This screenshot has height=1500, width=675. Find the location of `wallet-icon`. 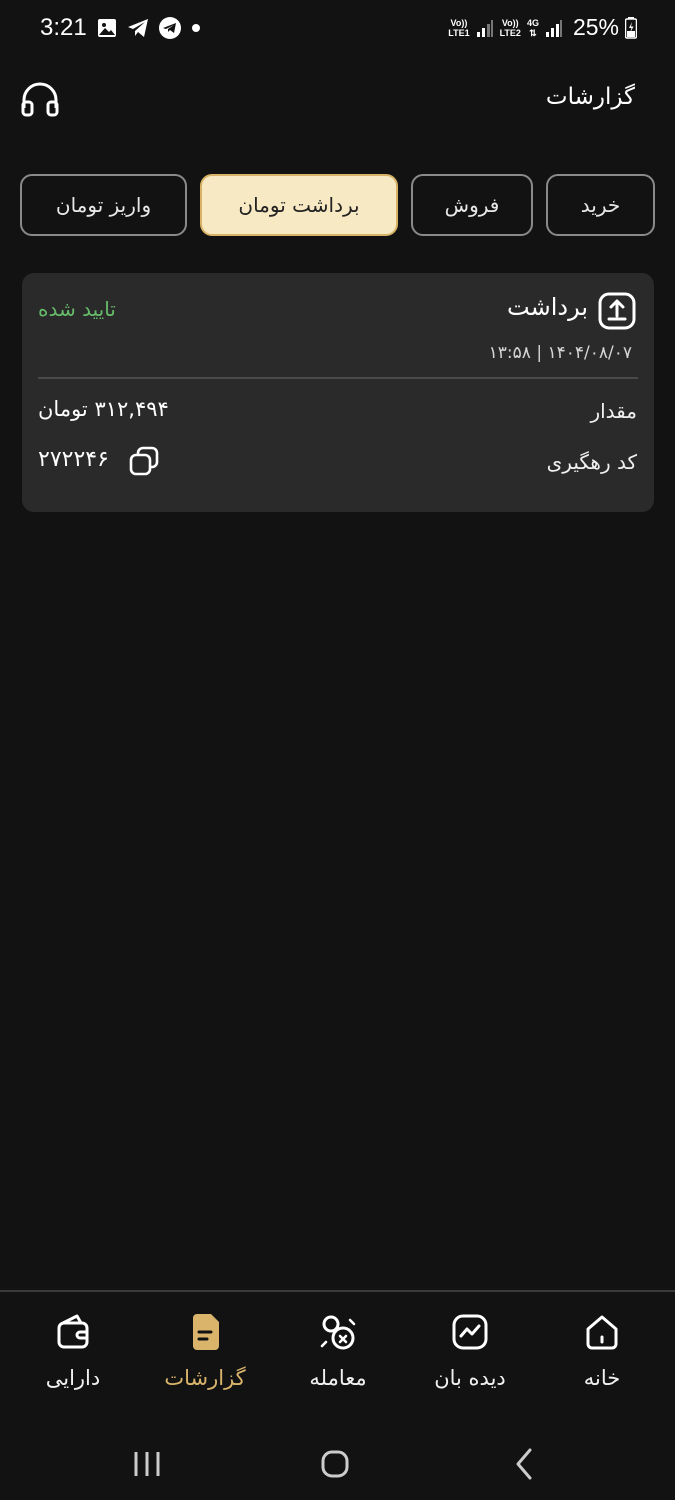

wallet-icon is located at coordinates (73, 1331).